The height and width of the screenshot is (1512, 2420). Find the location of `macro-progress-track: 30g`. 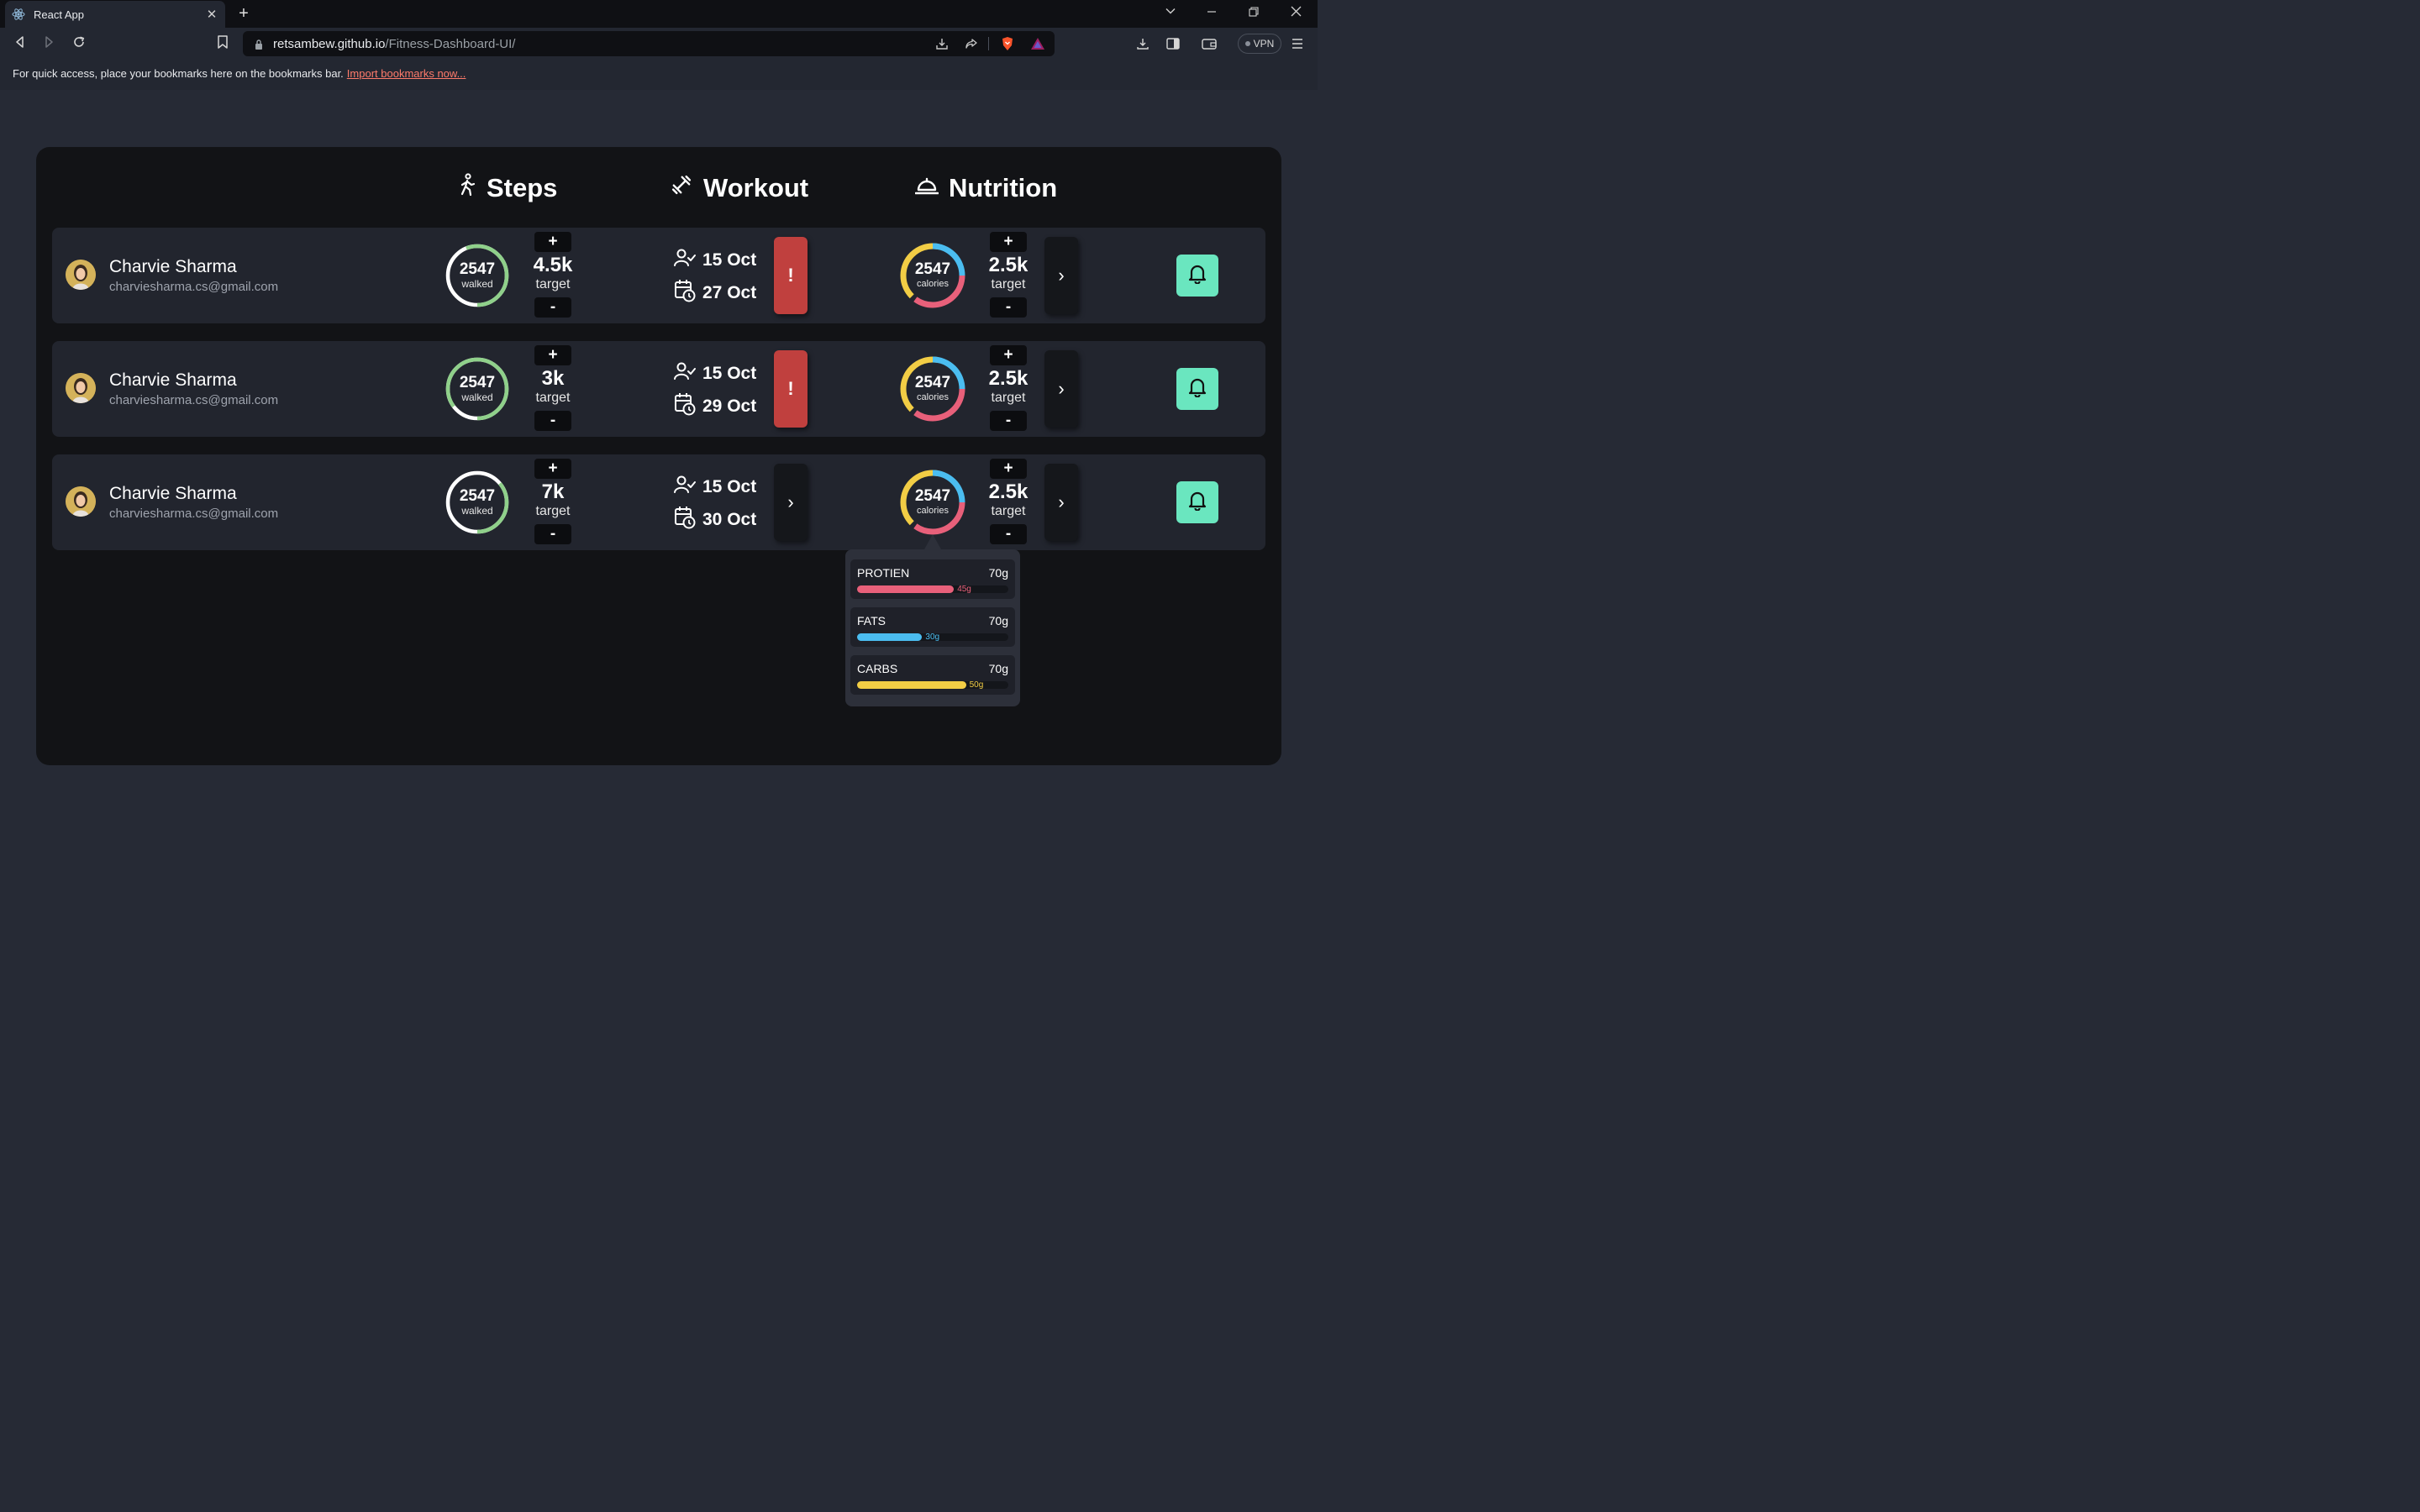

macro-progress-track: 30g is located at coordinates (932, 637).